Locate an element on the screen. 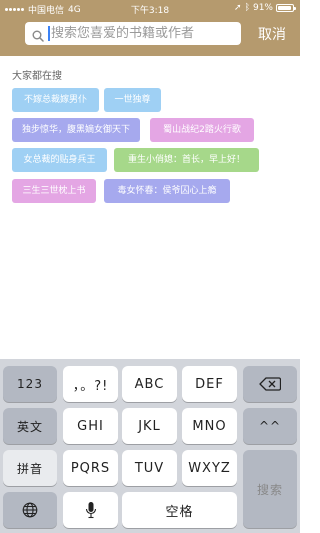 The width and height of the screenshot is (320, 533). key-delete is located at coordinates (270, 384).